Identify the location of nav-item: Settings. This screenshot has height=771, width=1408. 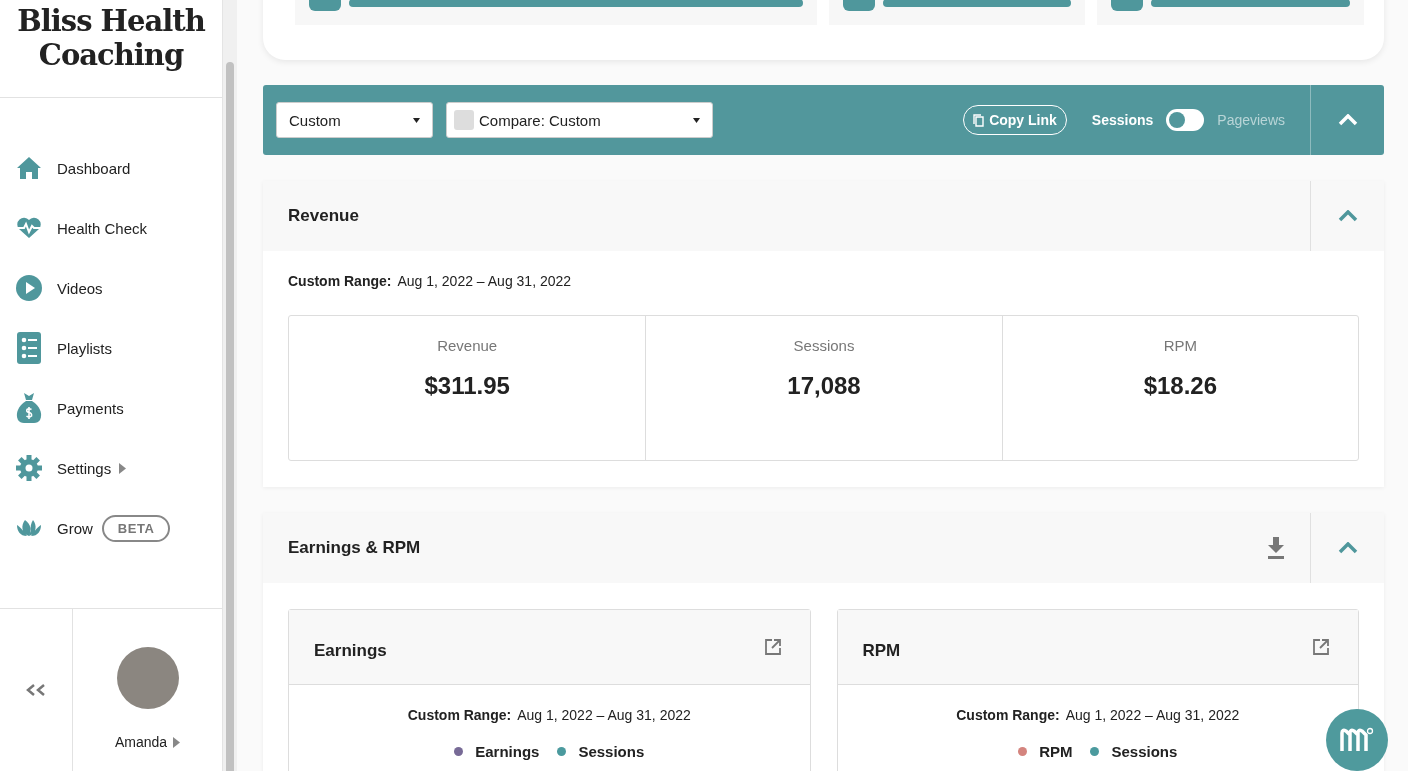
(111, 468).